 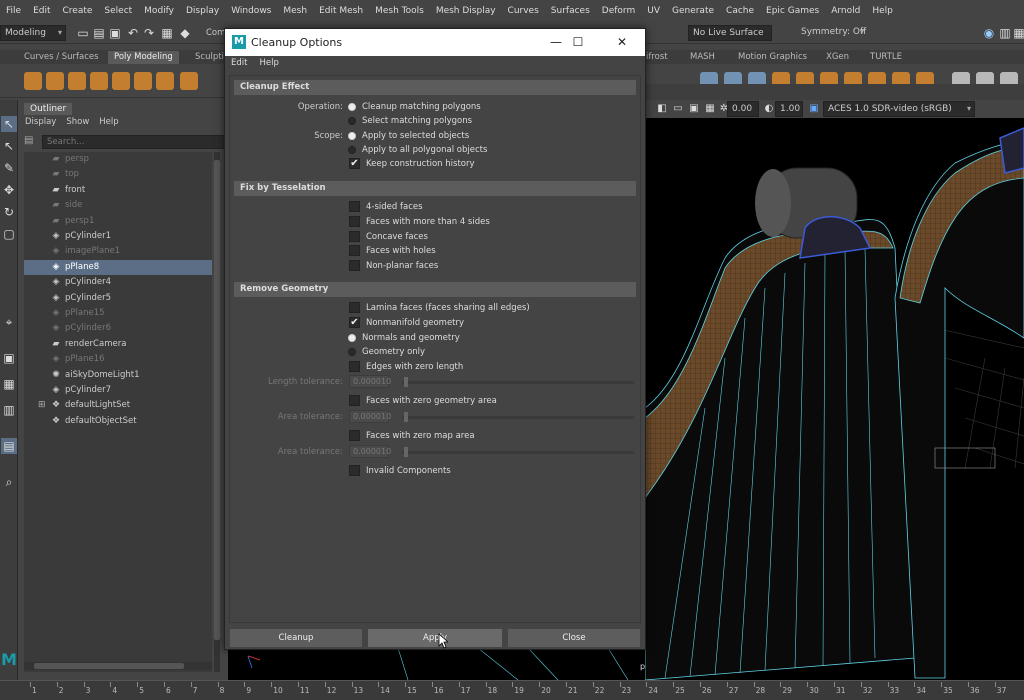 I want to click on platonic-icon, so click(x=189, y=81).